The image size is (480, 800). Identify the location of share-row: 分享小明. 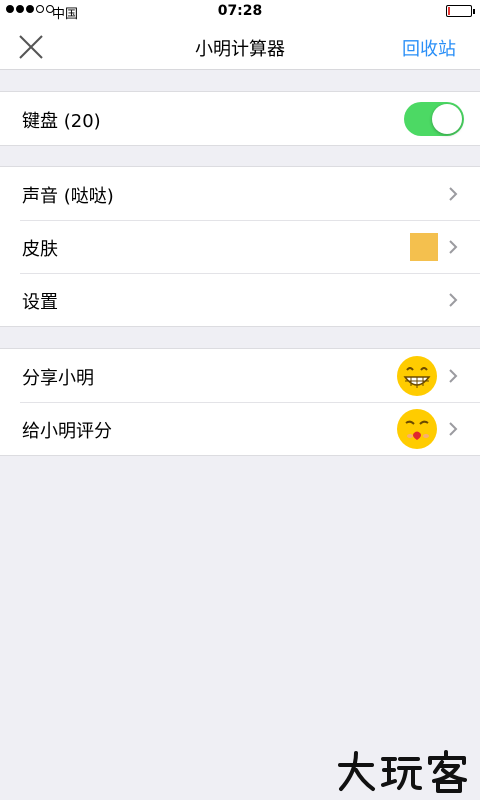
(240, 375).